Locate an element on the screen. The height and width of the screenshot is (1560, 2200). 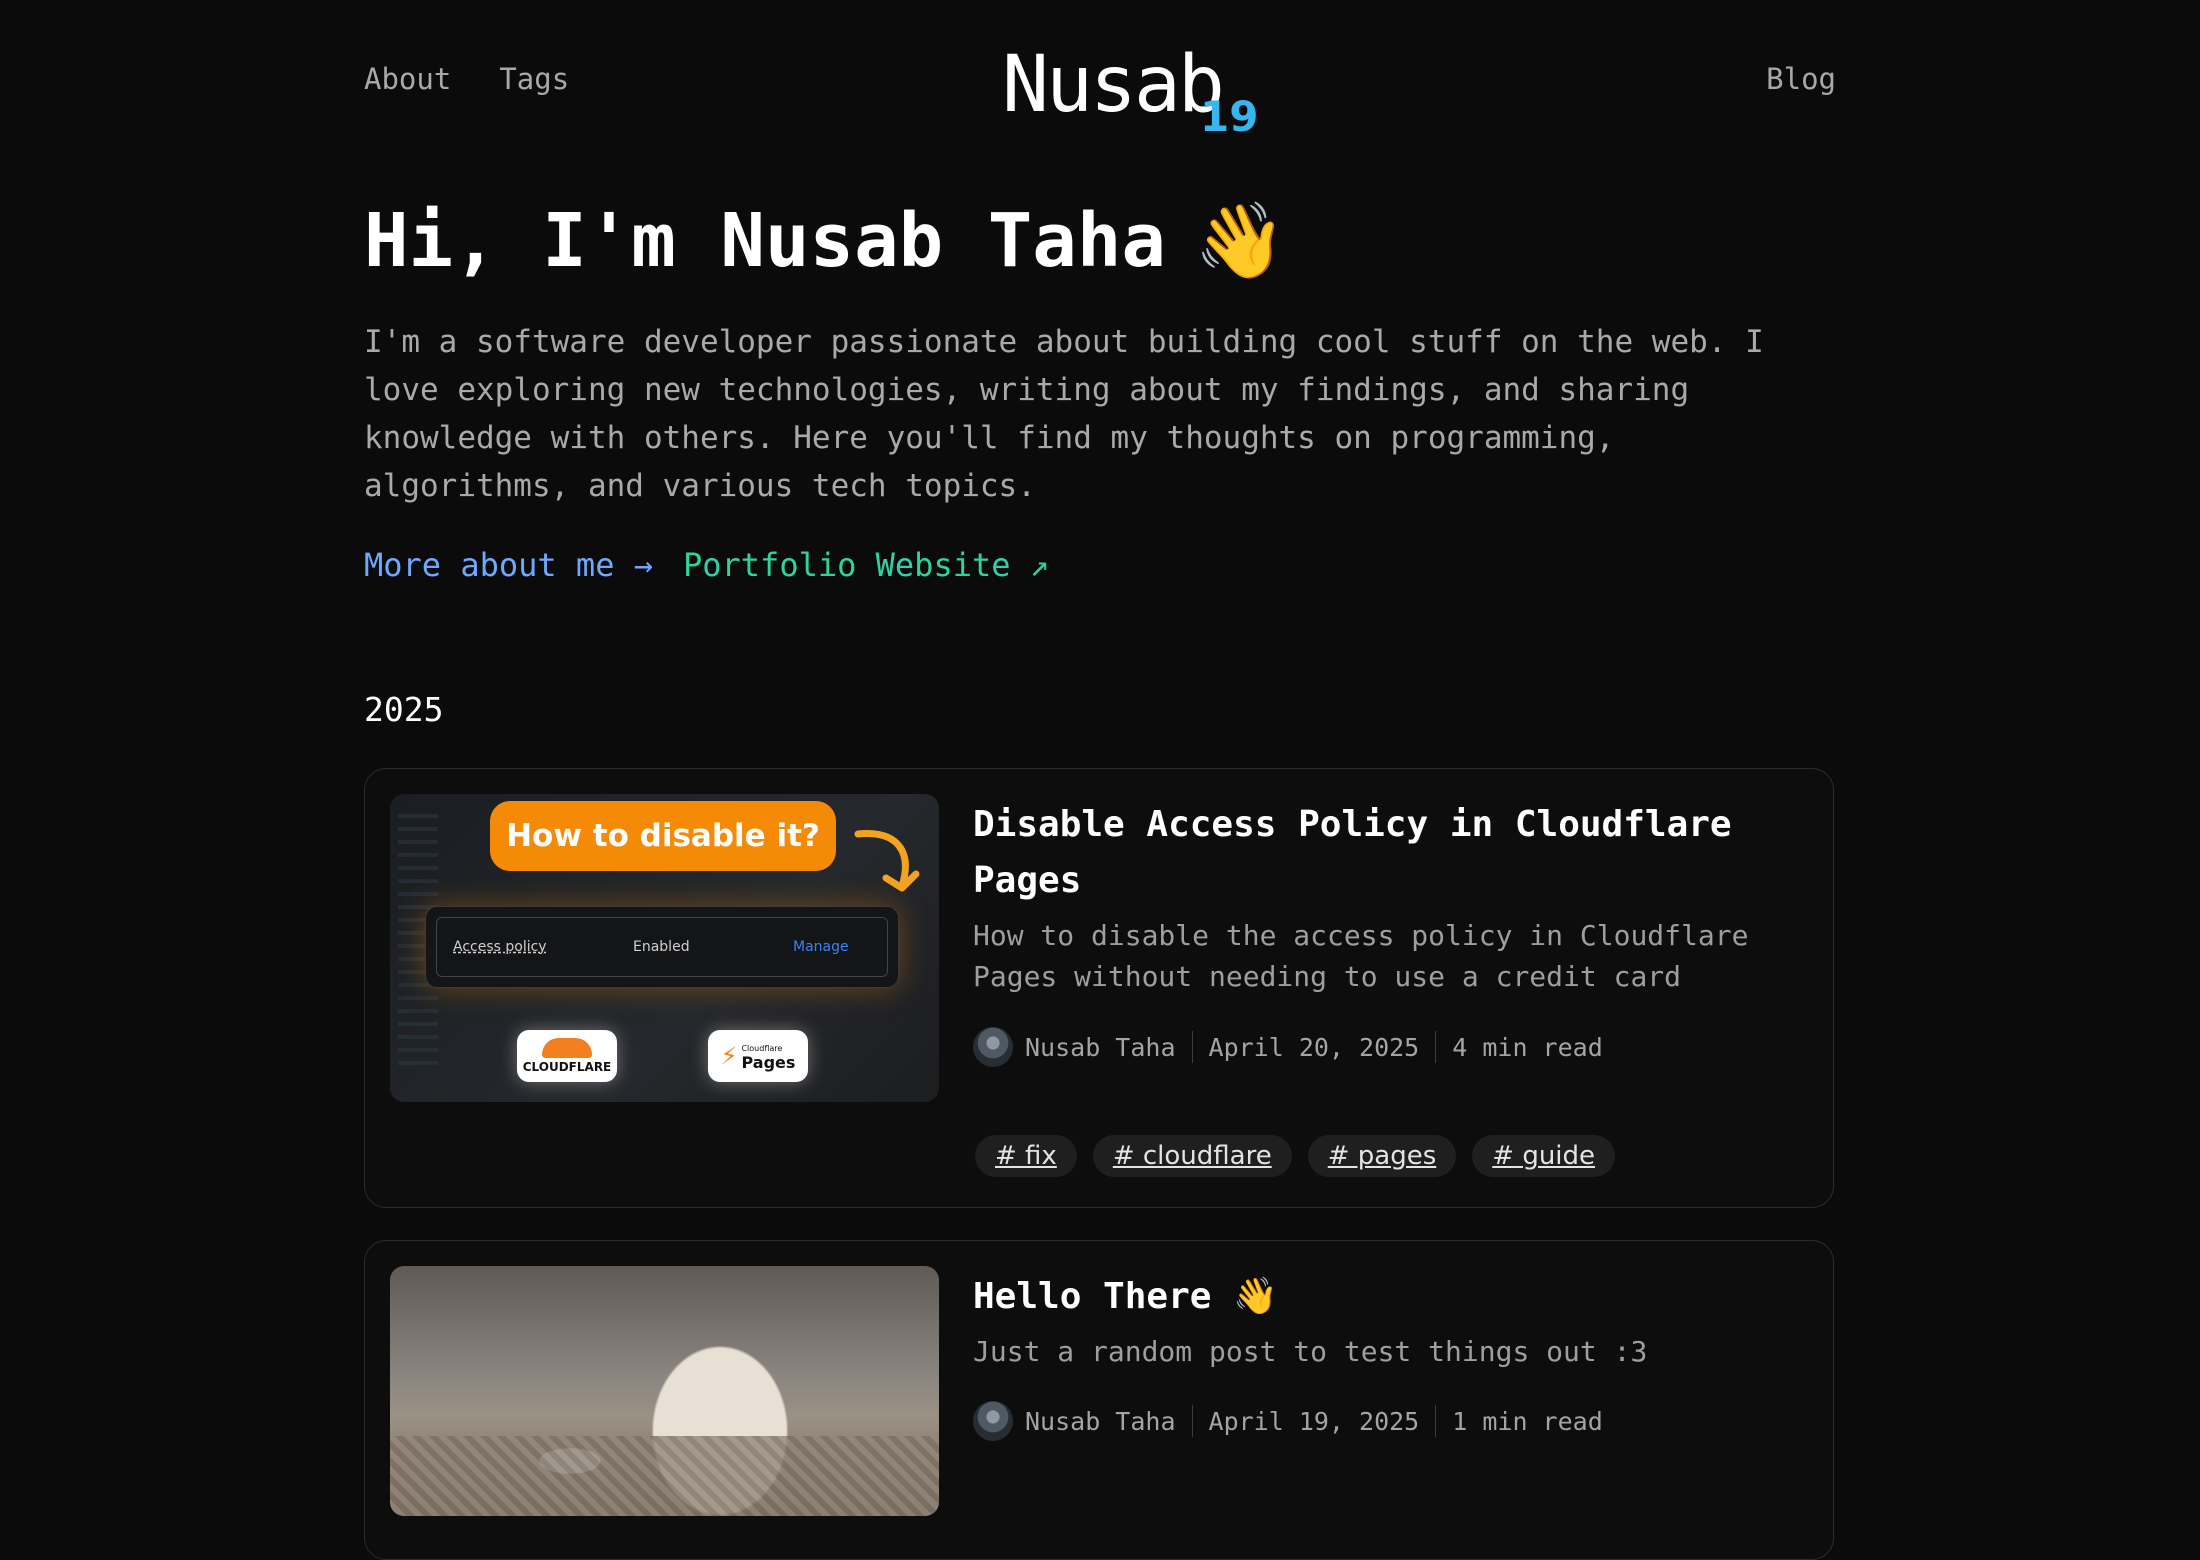
curved-arrow-icon is located at coordinates (887, 861).